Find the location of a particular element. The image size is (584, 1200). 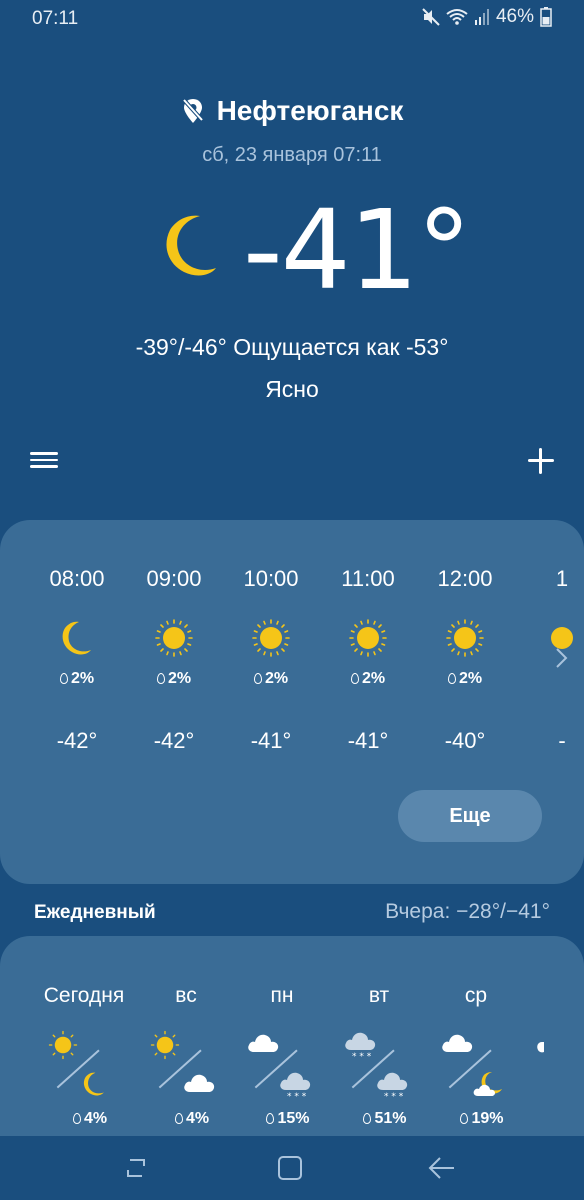

yesterday-temps: Вчера: −28°/−41° is located at coordinates (467, 911).